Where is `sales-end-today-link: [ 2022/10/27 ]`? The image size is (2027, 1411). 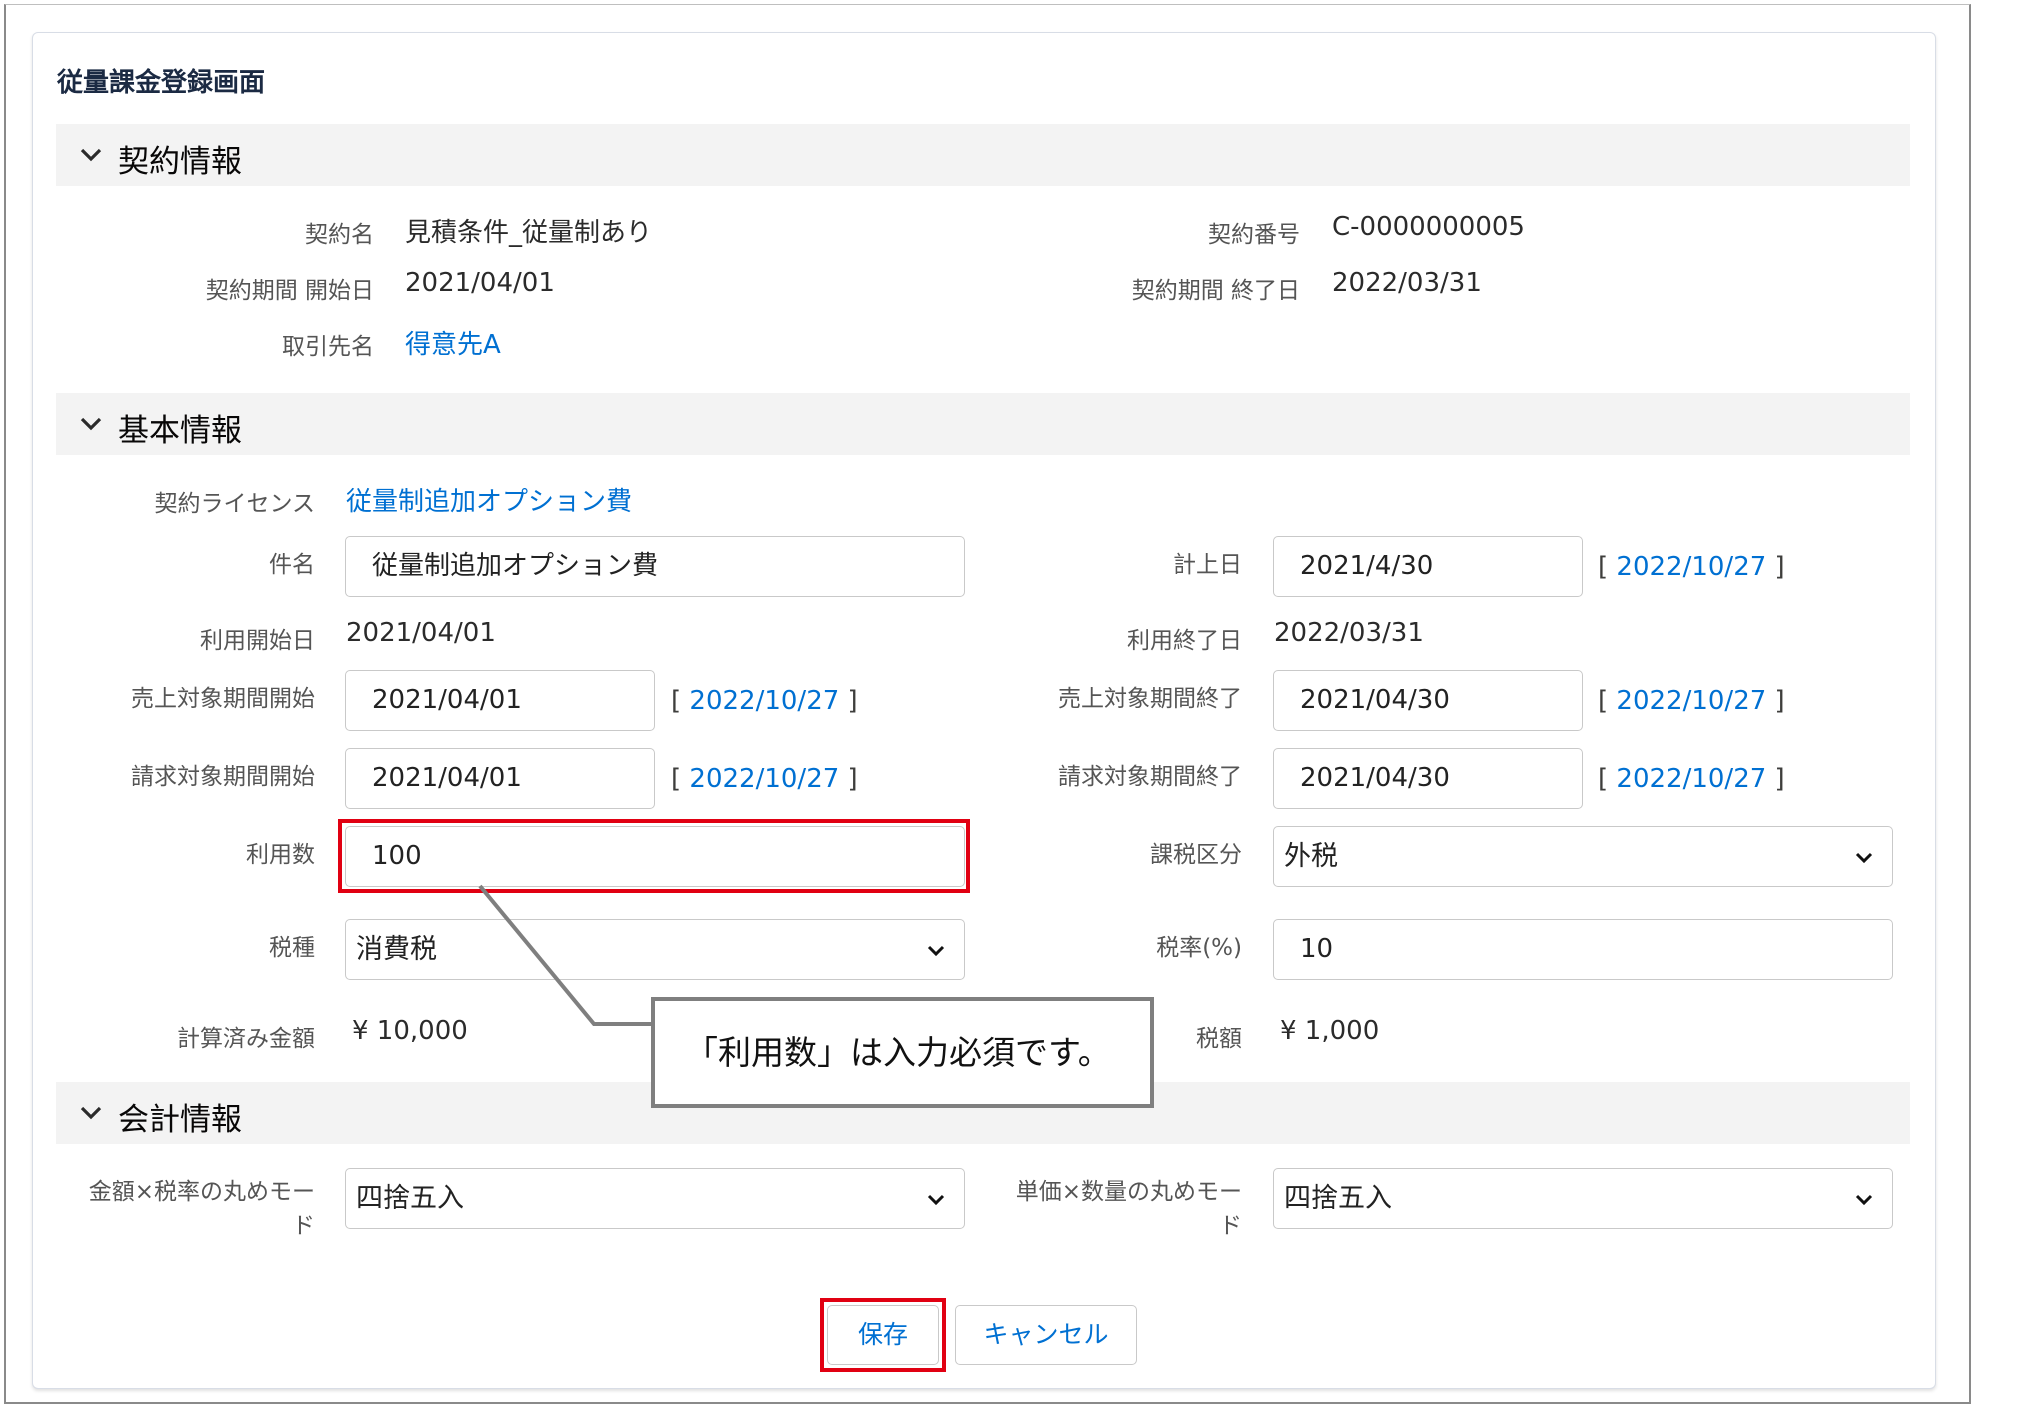
sales-end-today-link: [ 2022/10/27 ] is located at coordinates (1691, 701).